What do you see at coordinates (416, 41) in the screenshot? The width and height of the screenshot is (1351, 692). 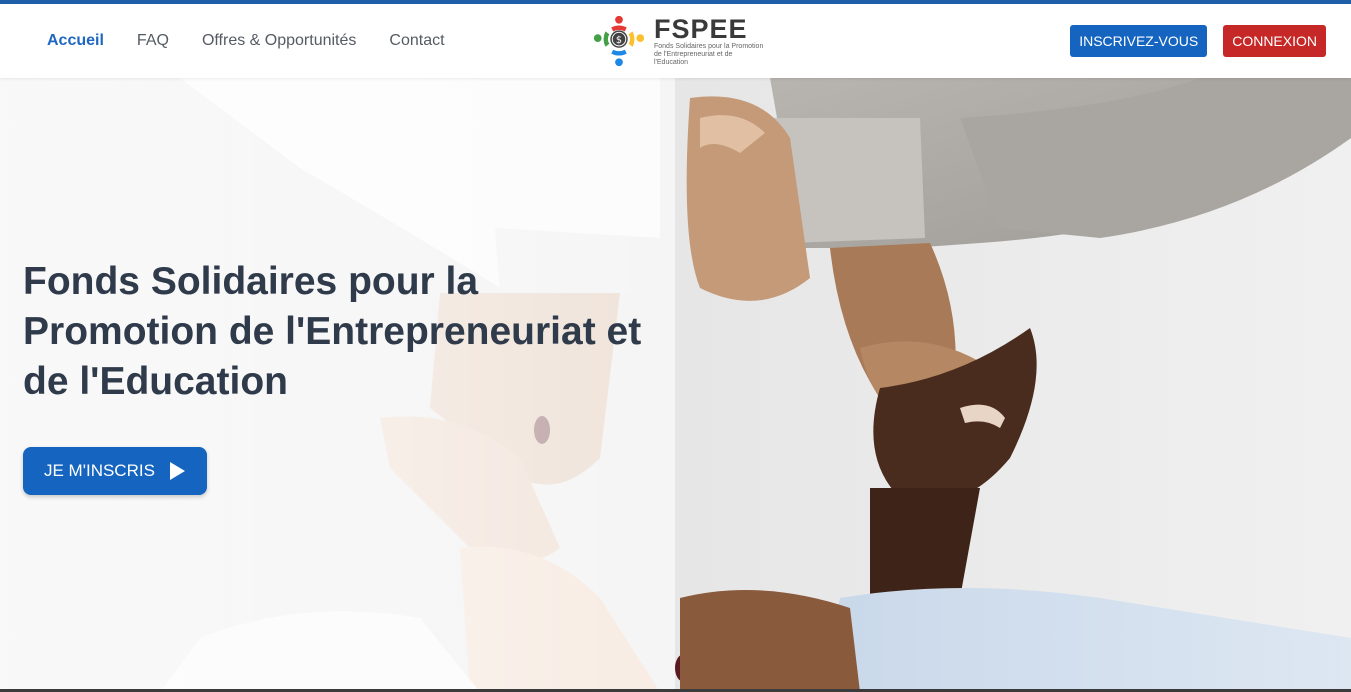 I see `nav-link-contact: Contact` at bounding box center [416, 41].